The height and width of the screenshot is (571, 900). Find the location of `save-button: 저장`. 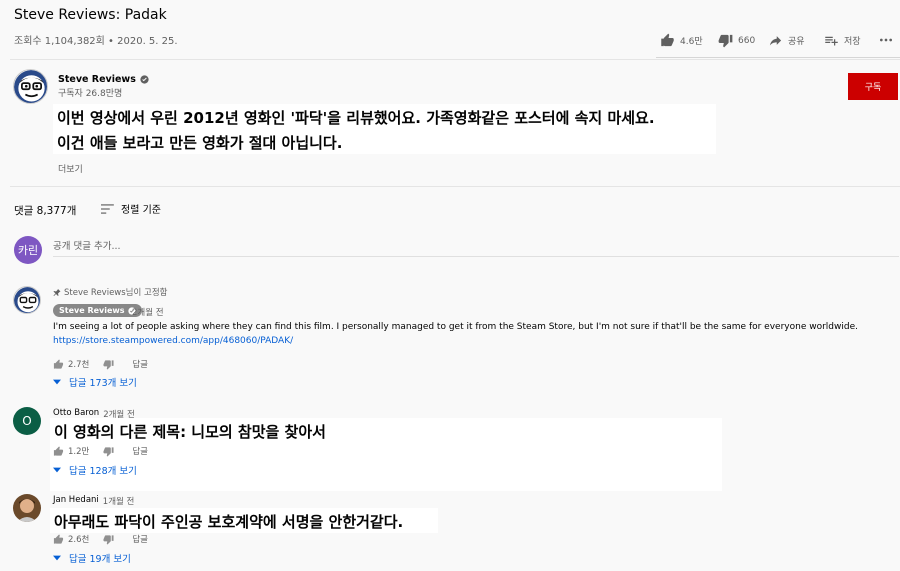

save-button: 저장 is located at coordinates (842, 40).